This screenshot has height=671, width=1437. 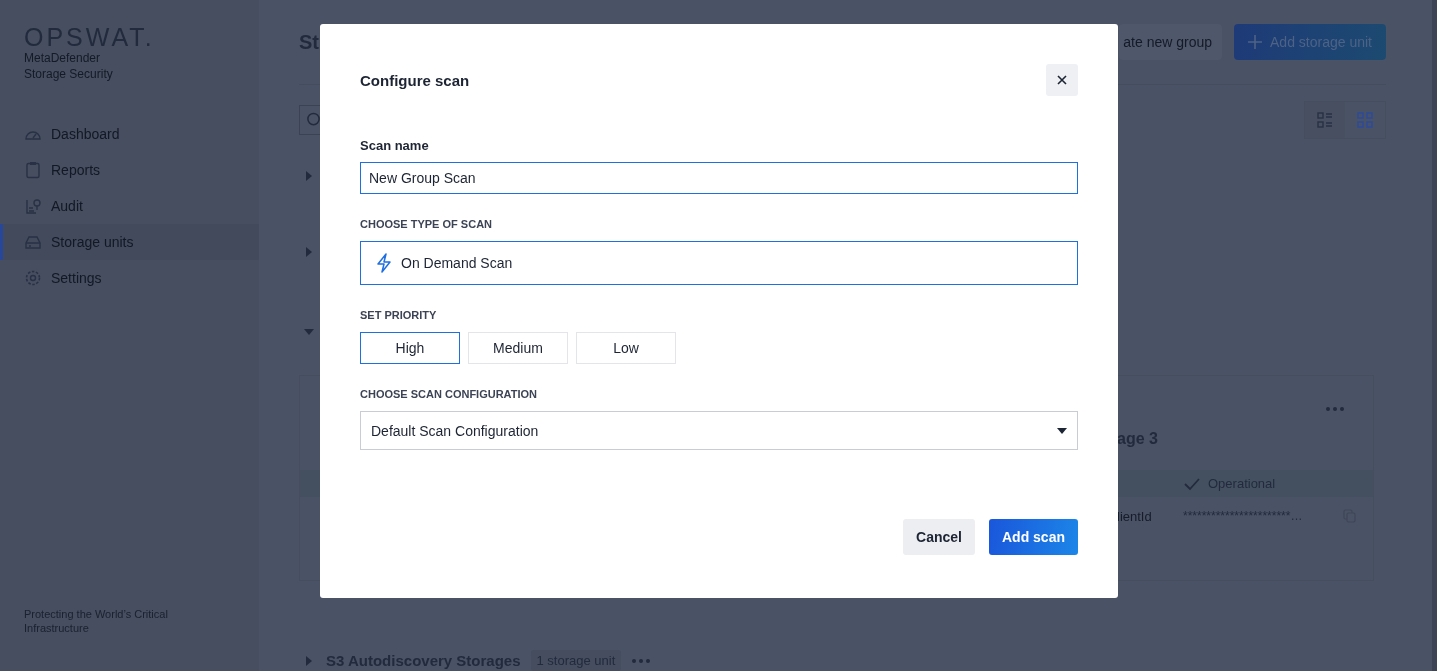 What do you see at coordinates (1033, 537) in the screenshot?
I see `add-scan-button: Add scan` at bounding box center [1033, 537].